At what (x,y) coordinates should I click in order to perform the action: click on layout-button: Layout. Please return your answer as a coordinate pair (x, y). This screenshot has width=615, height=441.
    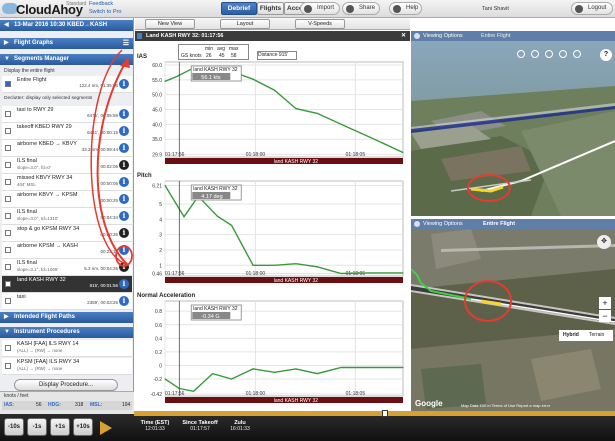
    Looking at the image, I should click on (245, 24).